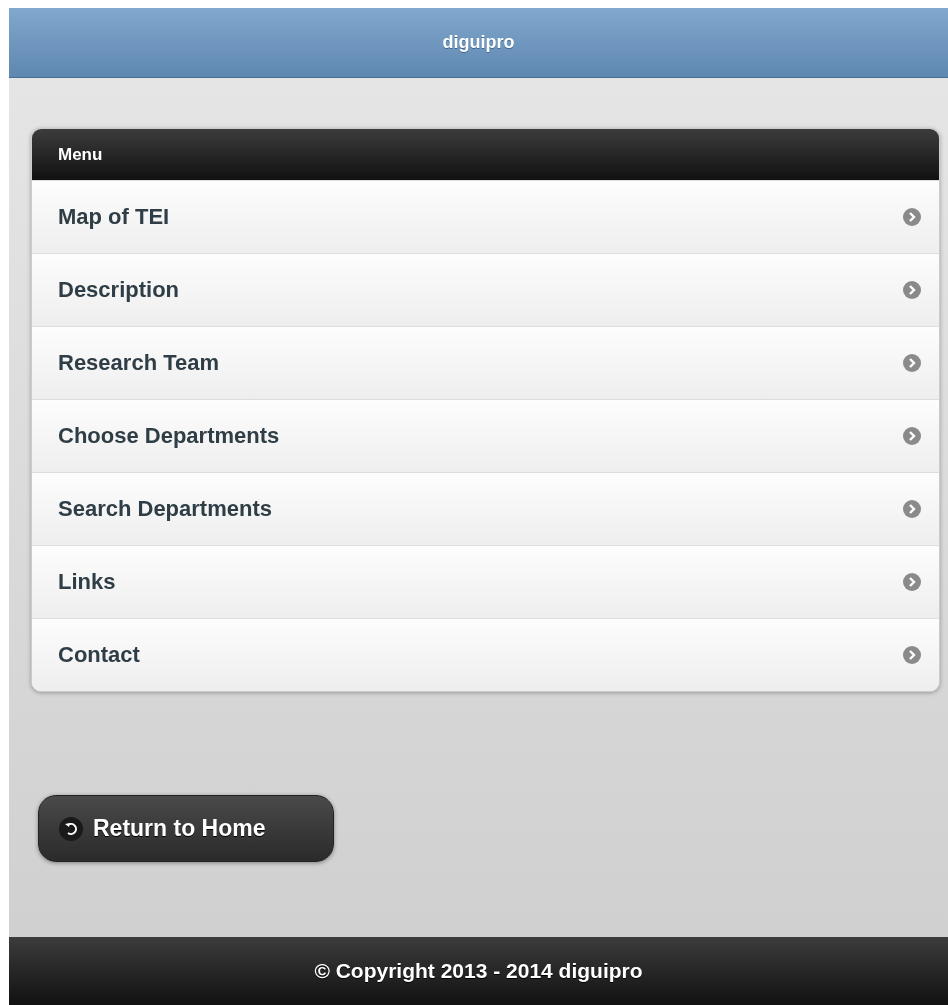 The image size is (948, 1005). Describe the element at coordinates (485, 581) in the screenshot. I see `menu-item: Links` at that location.